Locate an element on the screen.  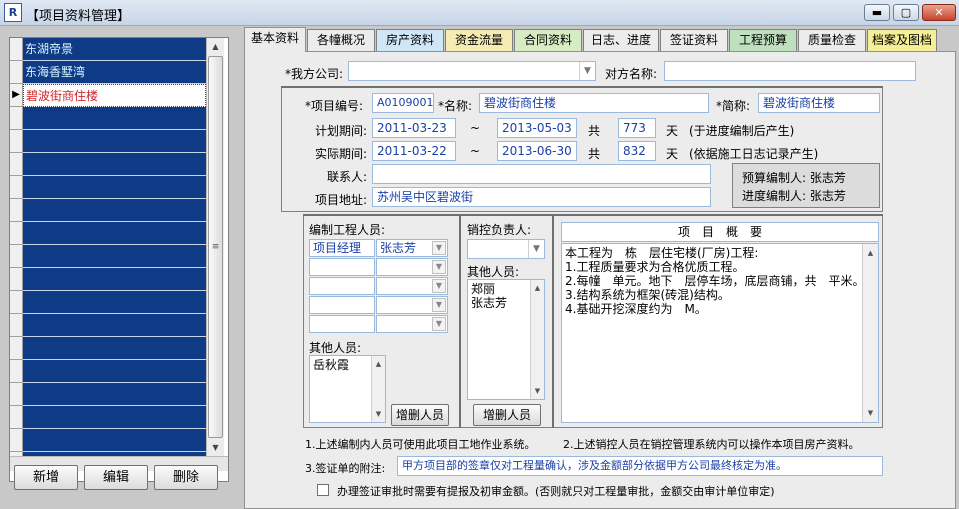
short-name-field: 碧波街商住楼 is located at coordinates (819, 103).